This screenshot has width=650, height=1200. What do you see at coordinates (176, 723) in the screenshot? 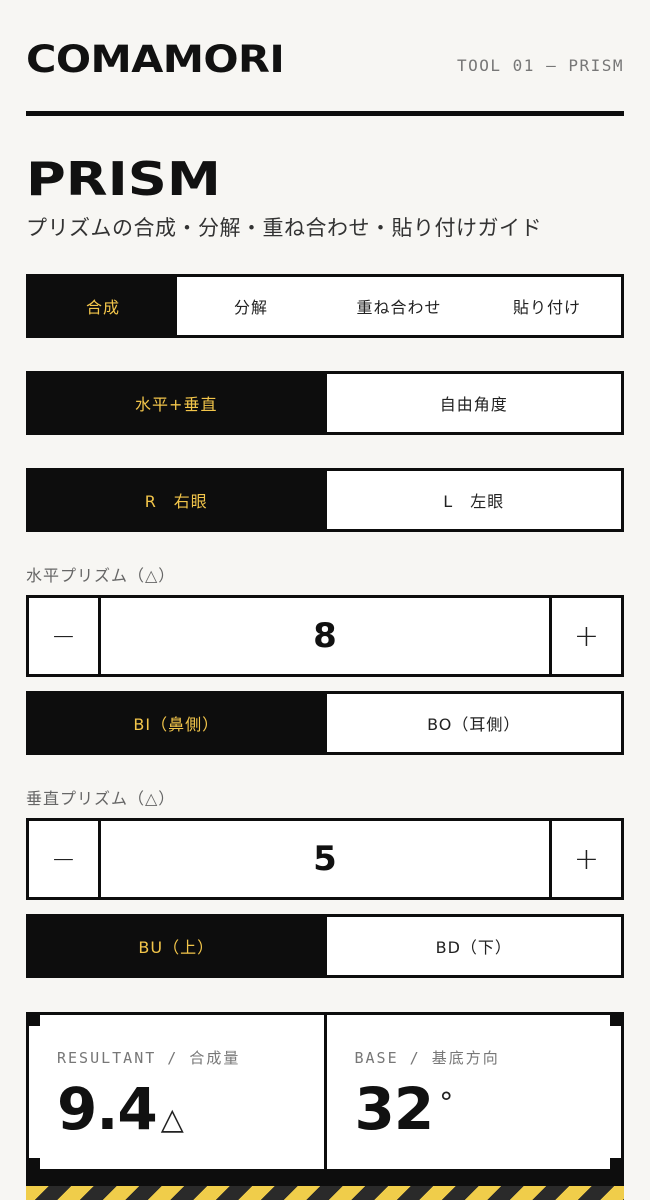
I see `base-option-bi: BI（鼻側）` at bounding box center [176, 723].